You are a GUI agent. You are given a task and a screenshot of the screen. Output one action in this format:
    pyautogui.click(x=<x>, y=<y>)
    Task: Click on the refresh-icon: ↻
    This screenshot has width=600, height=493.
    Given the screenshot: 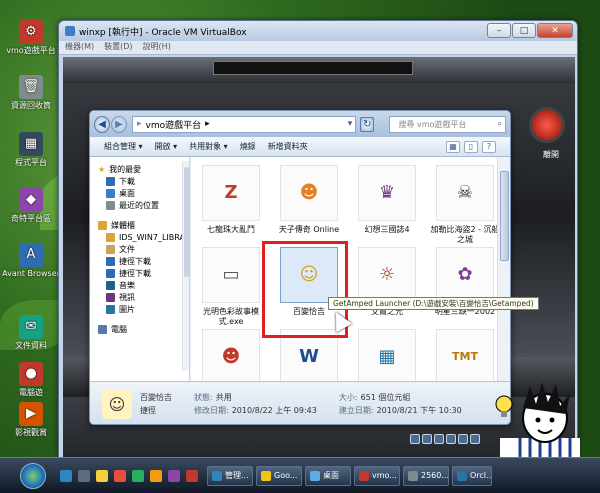 What is the action you would take?
    pyautogui.click(x=367, y=124)
    